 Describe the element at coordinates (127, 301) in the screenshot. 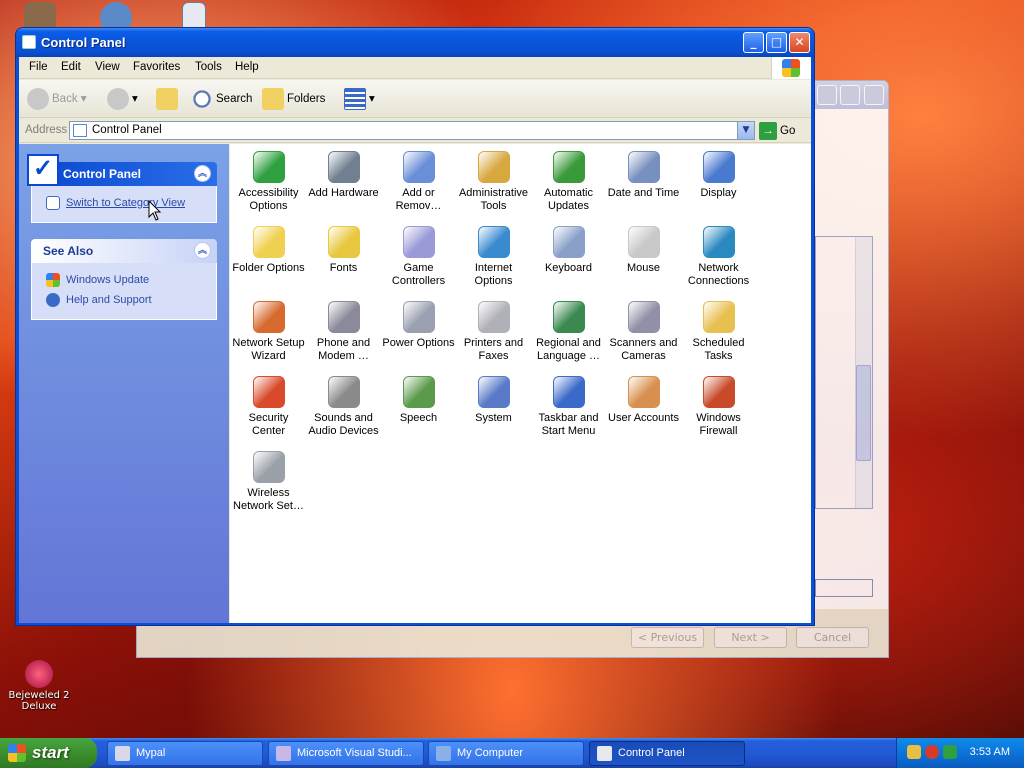

I see `help-and-support-link: Help and Support` at that location.